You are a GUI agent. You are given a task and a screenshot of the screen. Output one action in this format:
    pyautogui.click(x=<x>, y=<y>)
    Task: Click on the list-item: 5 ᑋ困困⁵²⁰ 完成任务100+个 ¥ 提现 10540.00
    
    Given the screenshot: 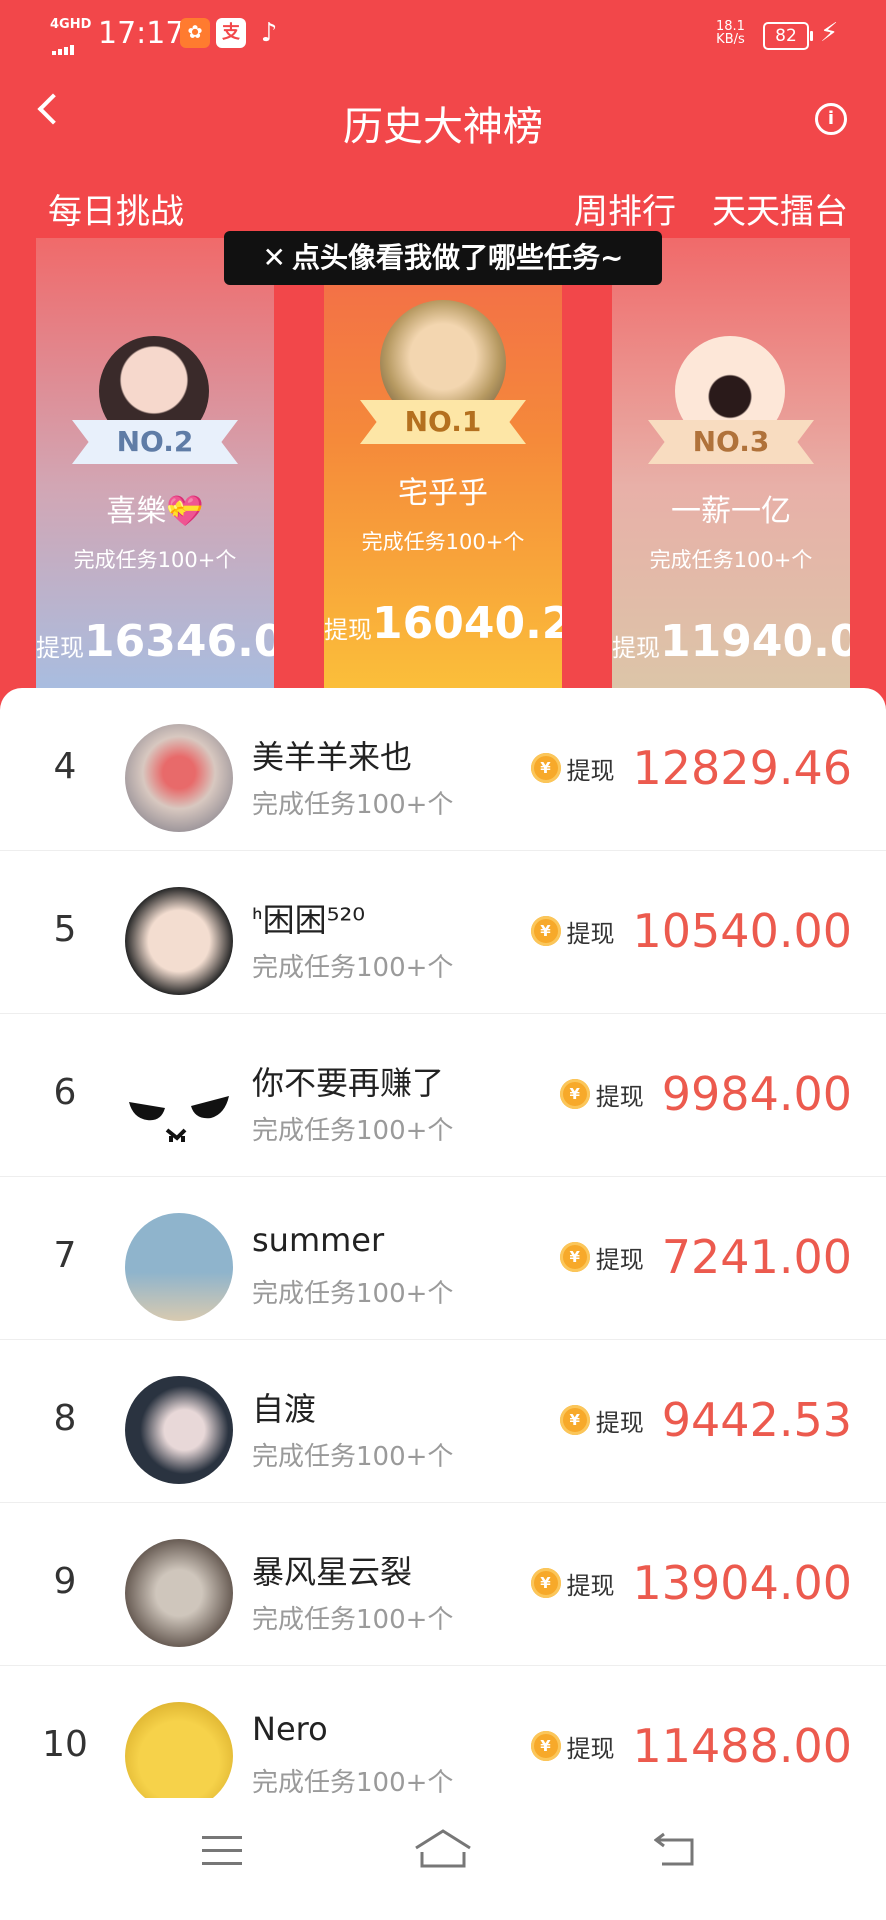 What is the action you would take?
    pyautogui.click(x=443, y=932)
    